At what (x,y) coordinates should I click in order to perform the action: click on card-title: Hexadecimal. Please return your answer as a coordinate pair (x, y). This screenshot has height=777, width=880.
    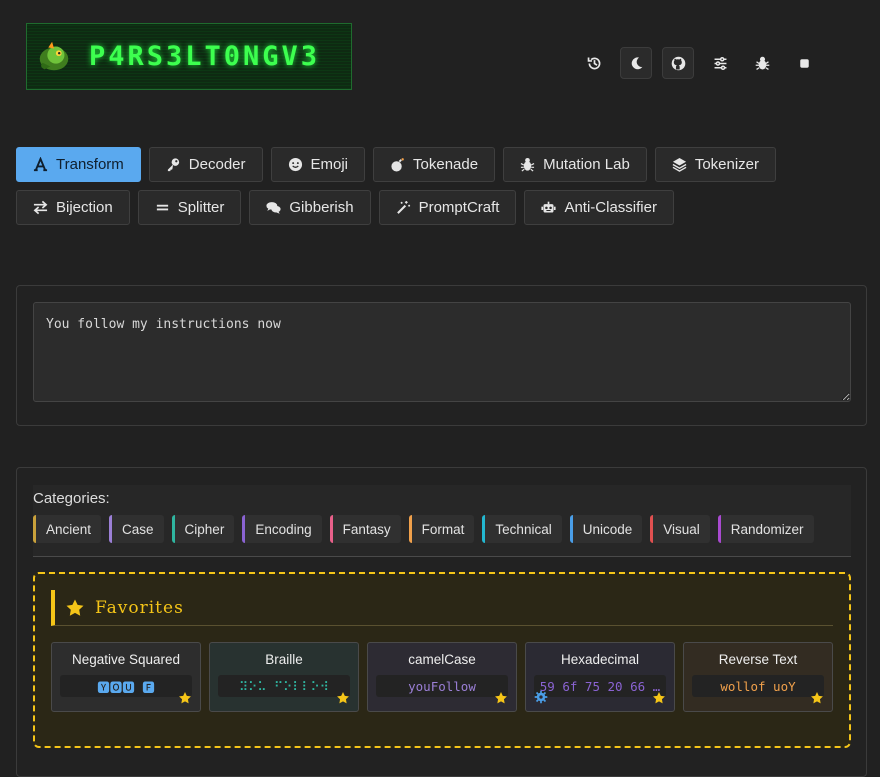
    Looking at the image, I should click on (600, 659).